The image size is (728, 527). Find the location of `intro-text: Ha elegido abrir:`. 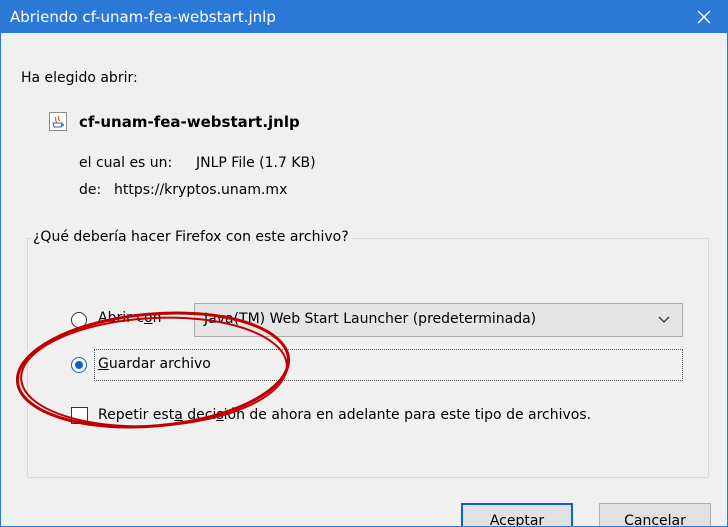

intro-text: Ha elegido abrir: is located at coordinates (79, 78).